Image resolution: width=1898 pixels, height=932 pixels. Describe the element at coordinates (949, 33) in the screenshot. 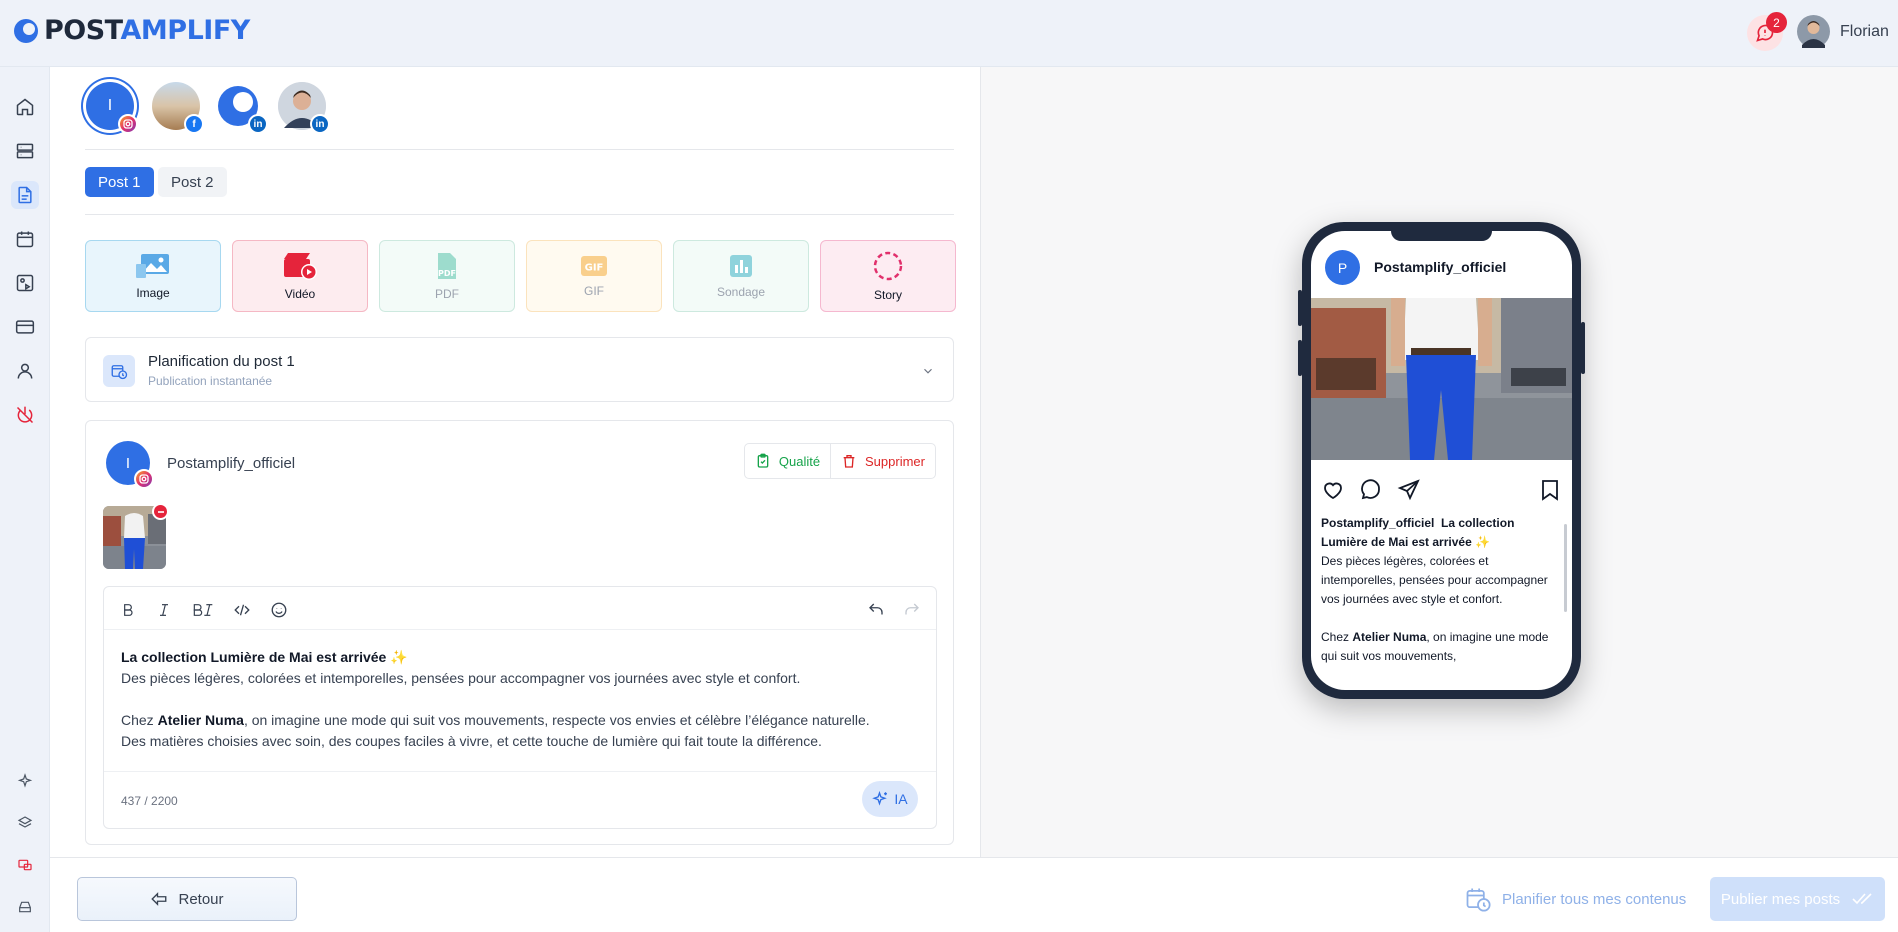

I see `top-bar: POSTAMPLIFY 2 Florian` at that location.